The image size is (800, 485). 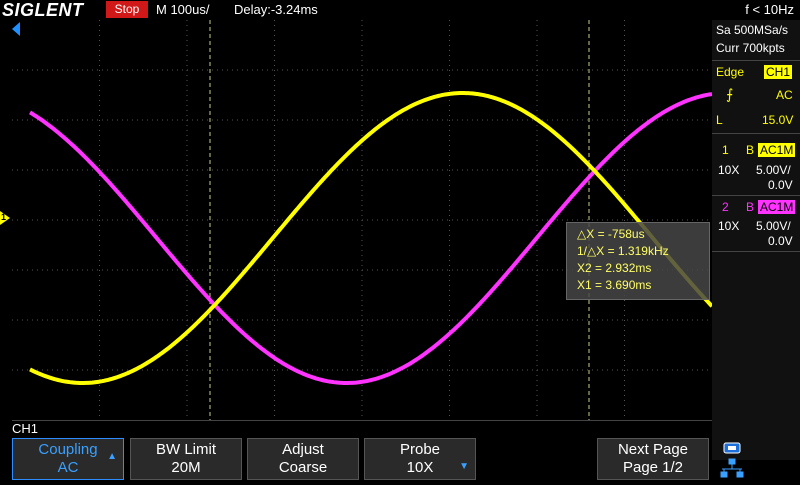 I want to click on bw-limit-button-label: BW Limit, so click(x=186, y=449).